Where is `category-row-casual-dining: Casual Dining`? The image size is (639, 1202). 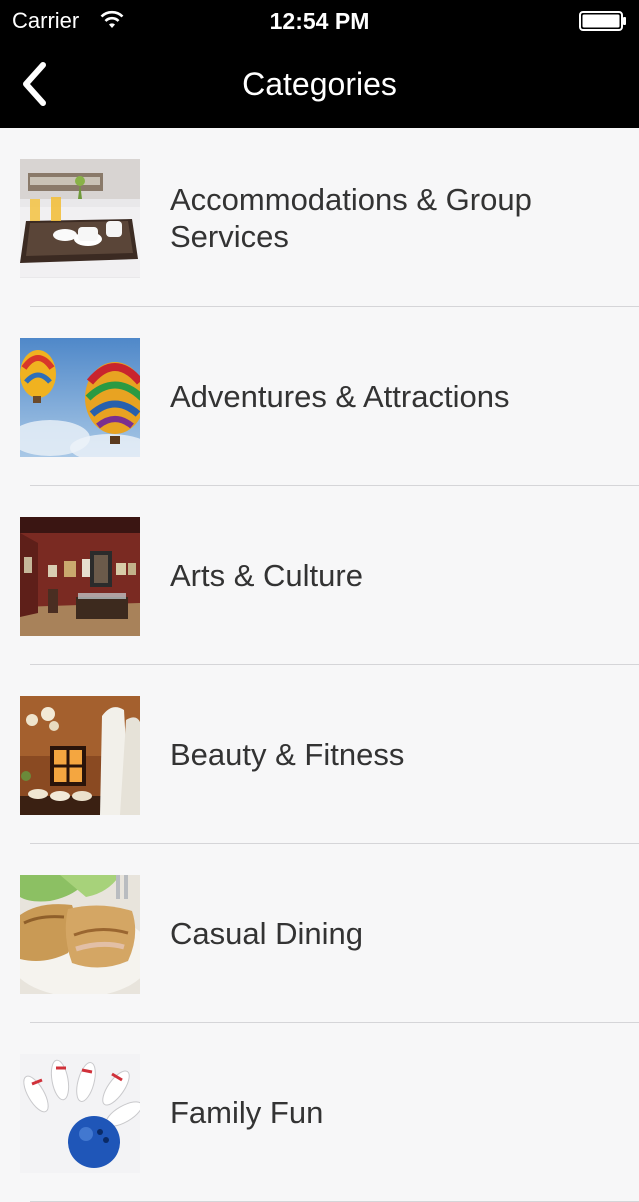 category-row-casual-dining: Casual Dining is located at coordinates (319, 933).